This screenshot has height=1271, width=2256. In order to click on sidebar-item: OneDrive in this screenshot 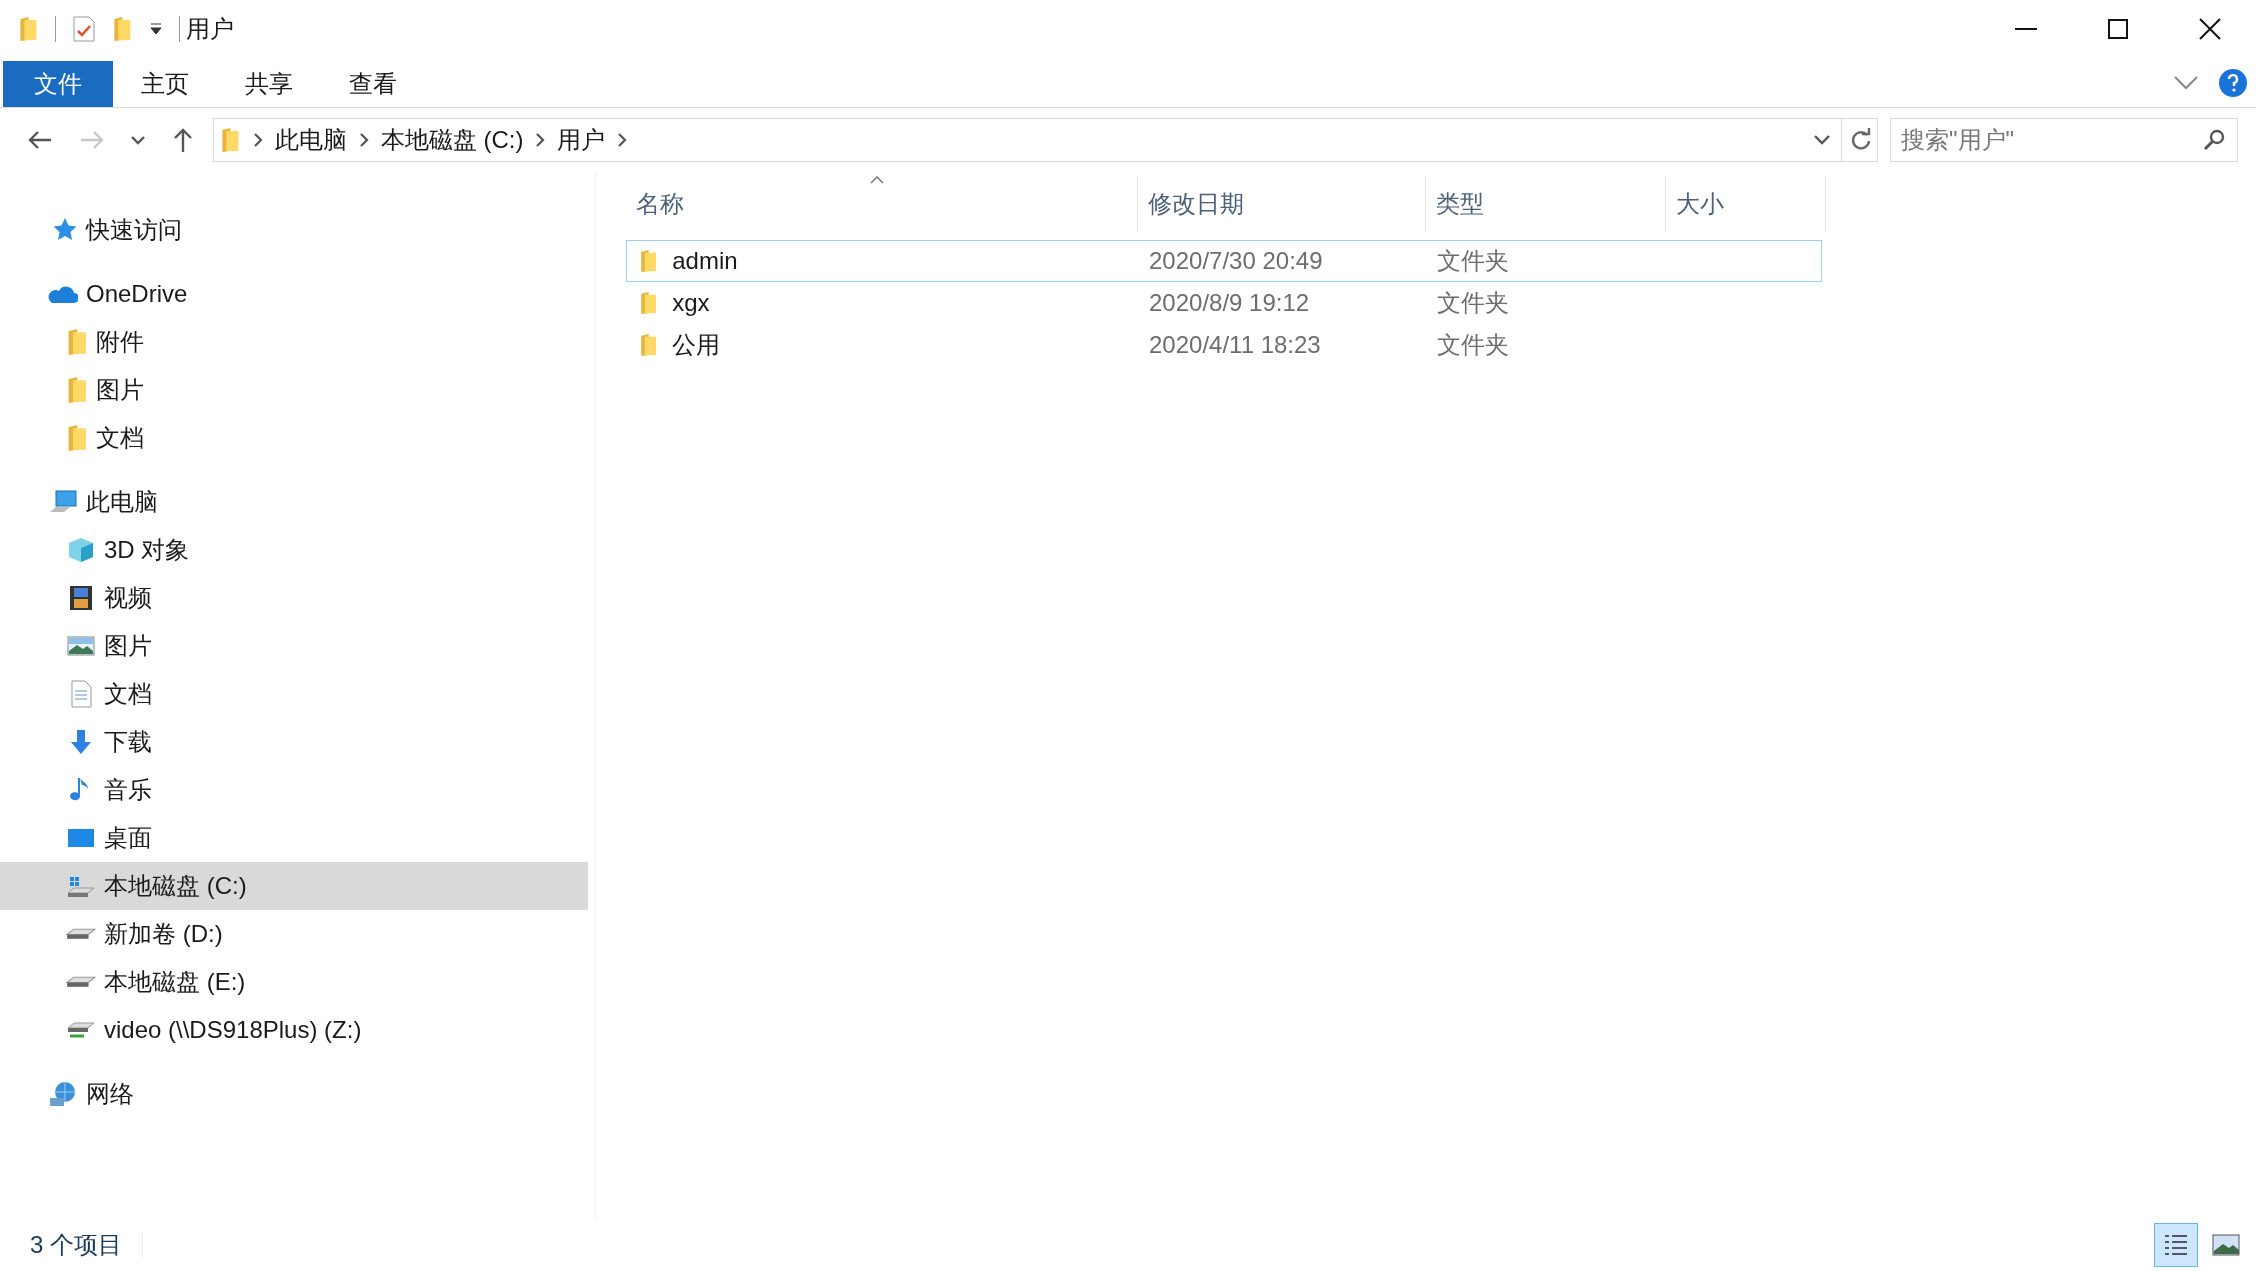, I will do `click(294, 294)`.